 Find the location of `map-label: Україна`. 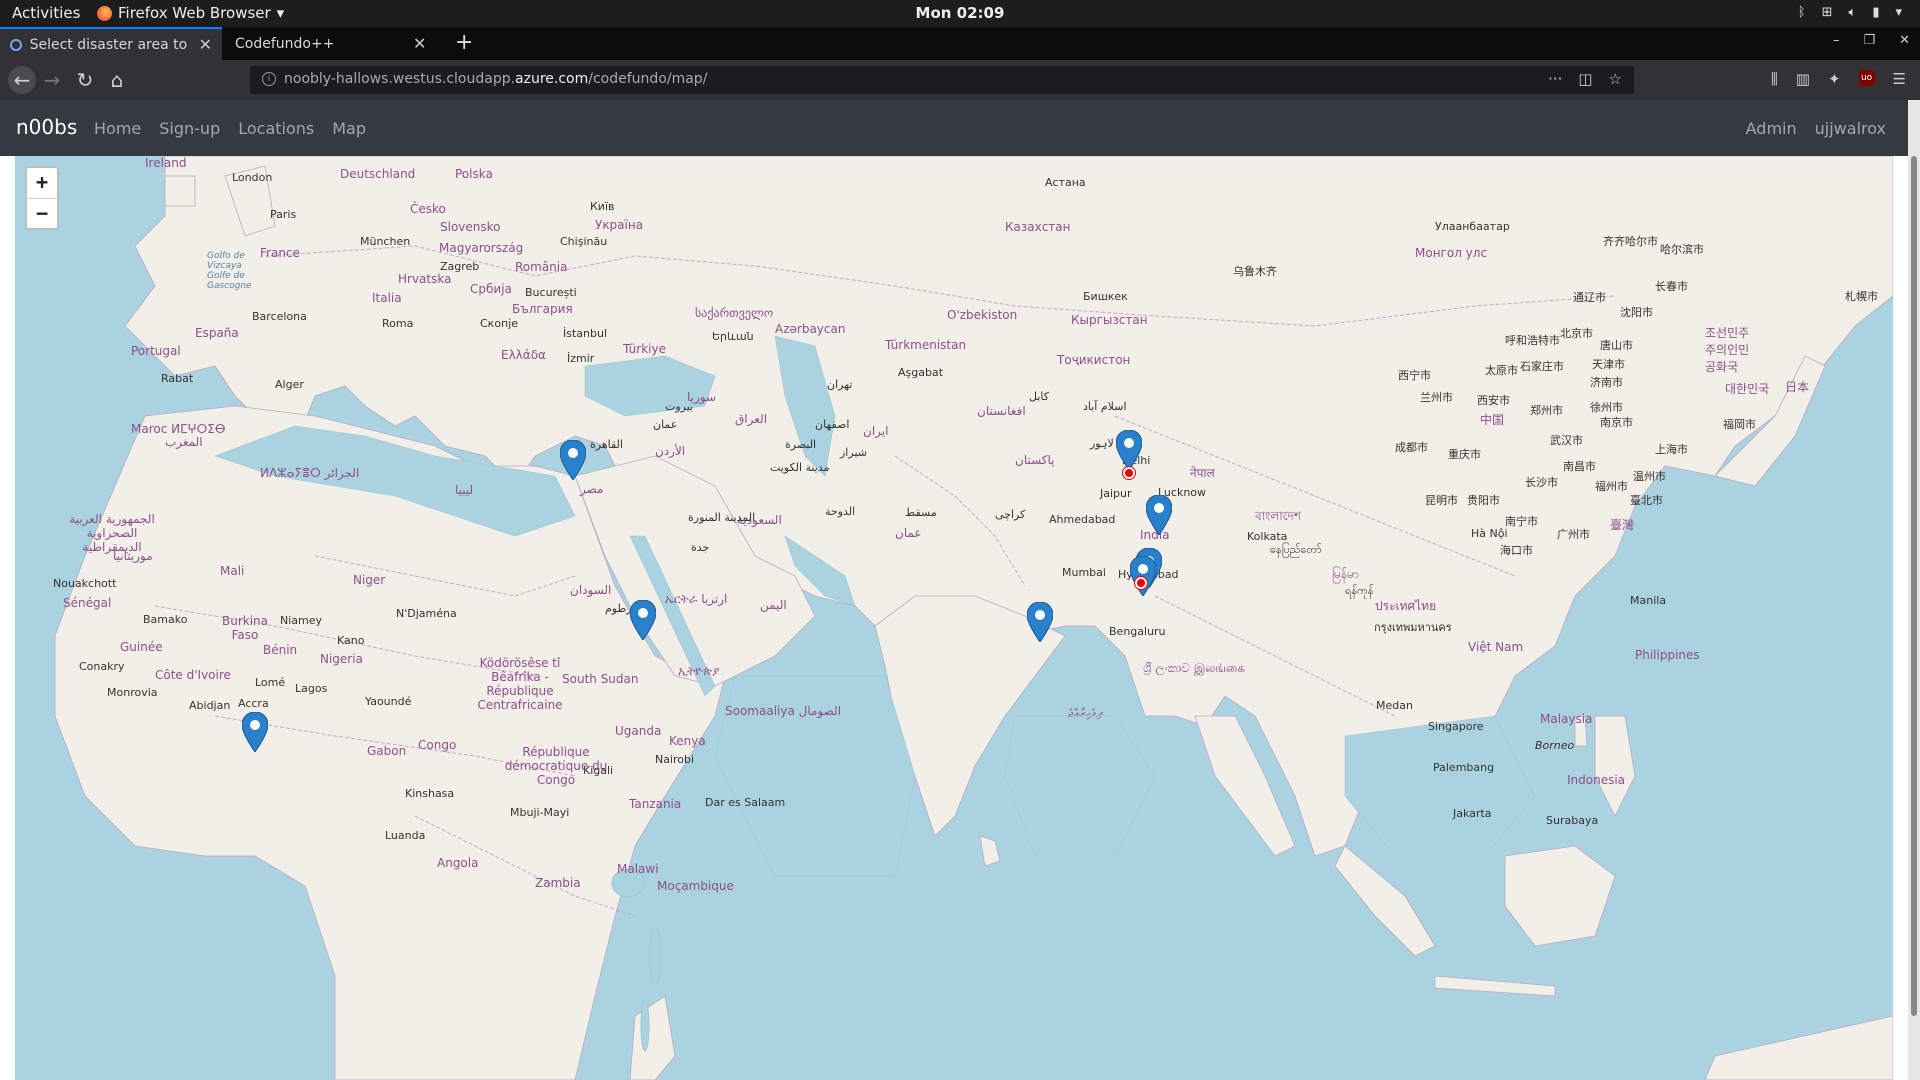

map-label: Україна is located at coordinates (619, 225).